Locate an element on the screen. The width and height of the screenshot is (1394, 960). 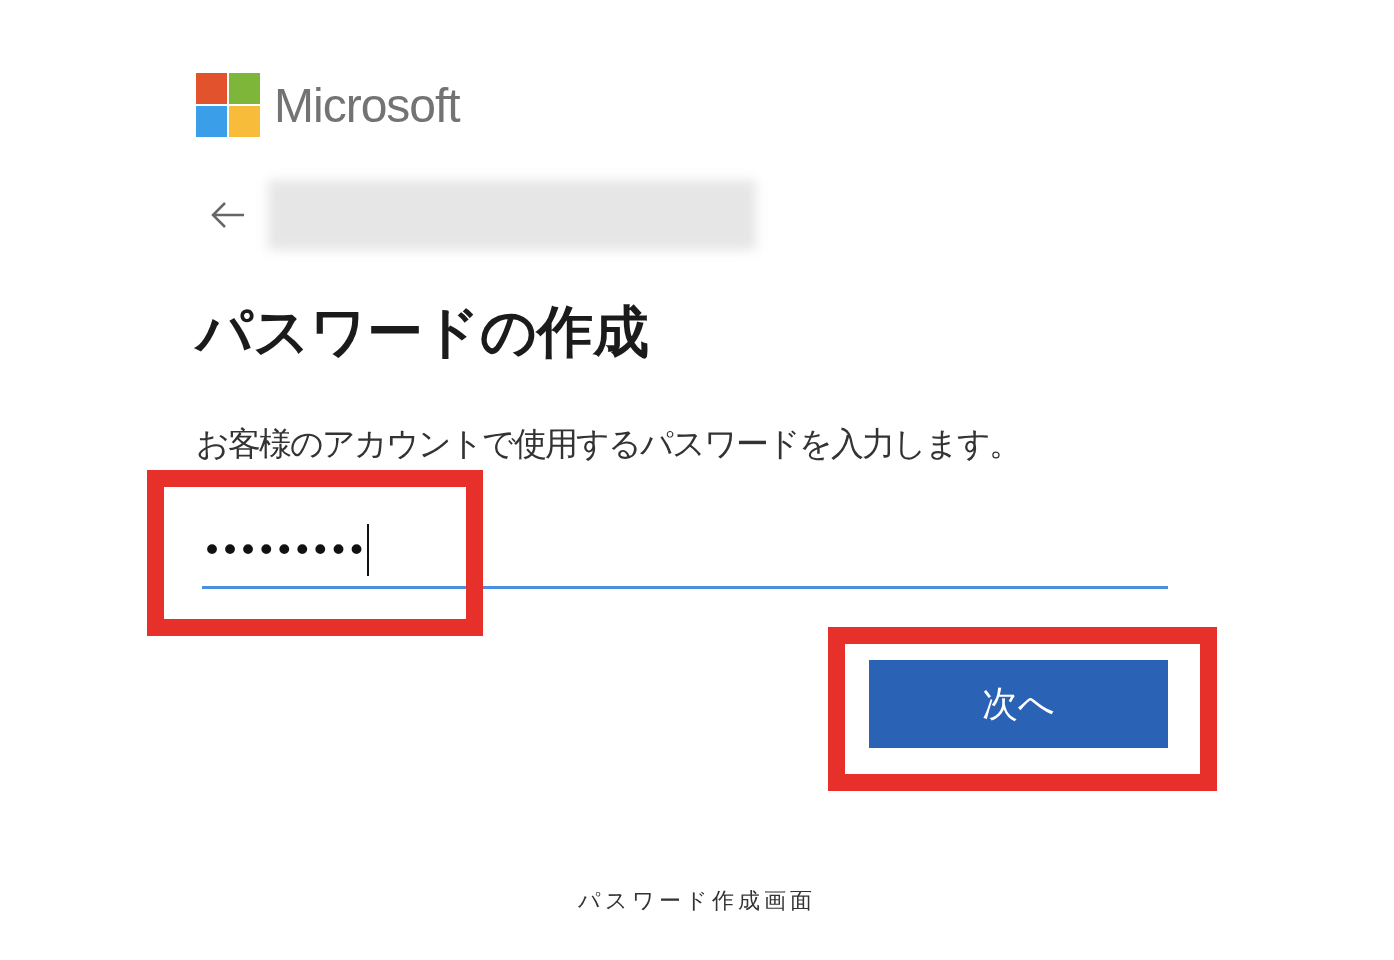
logo-icon is located at coordinates (228, 105).